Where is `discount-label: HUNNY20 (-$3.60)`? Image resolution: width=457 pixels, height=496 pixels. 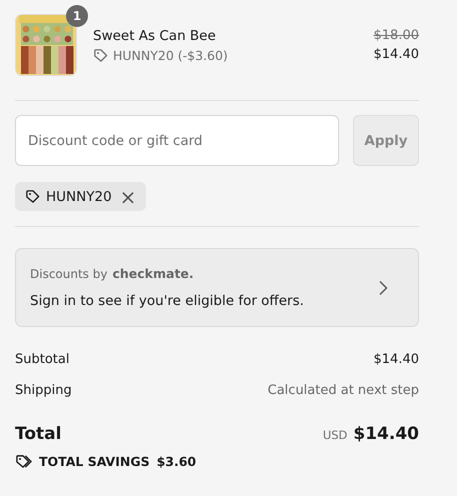 discount-label: HUNNY20 (-$3.60) is located at coordinates (170, 55).